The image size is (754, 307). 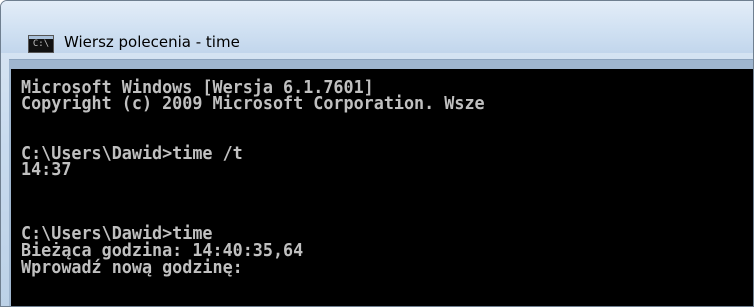 What do you see at coordinates (46, 169) in the screenshot?
I see `console-line-time-result: 14:37` at bounding box center [46, 169].